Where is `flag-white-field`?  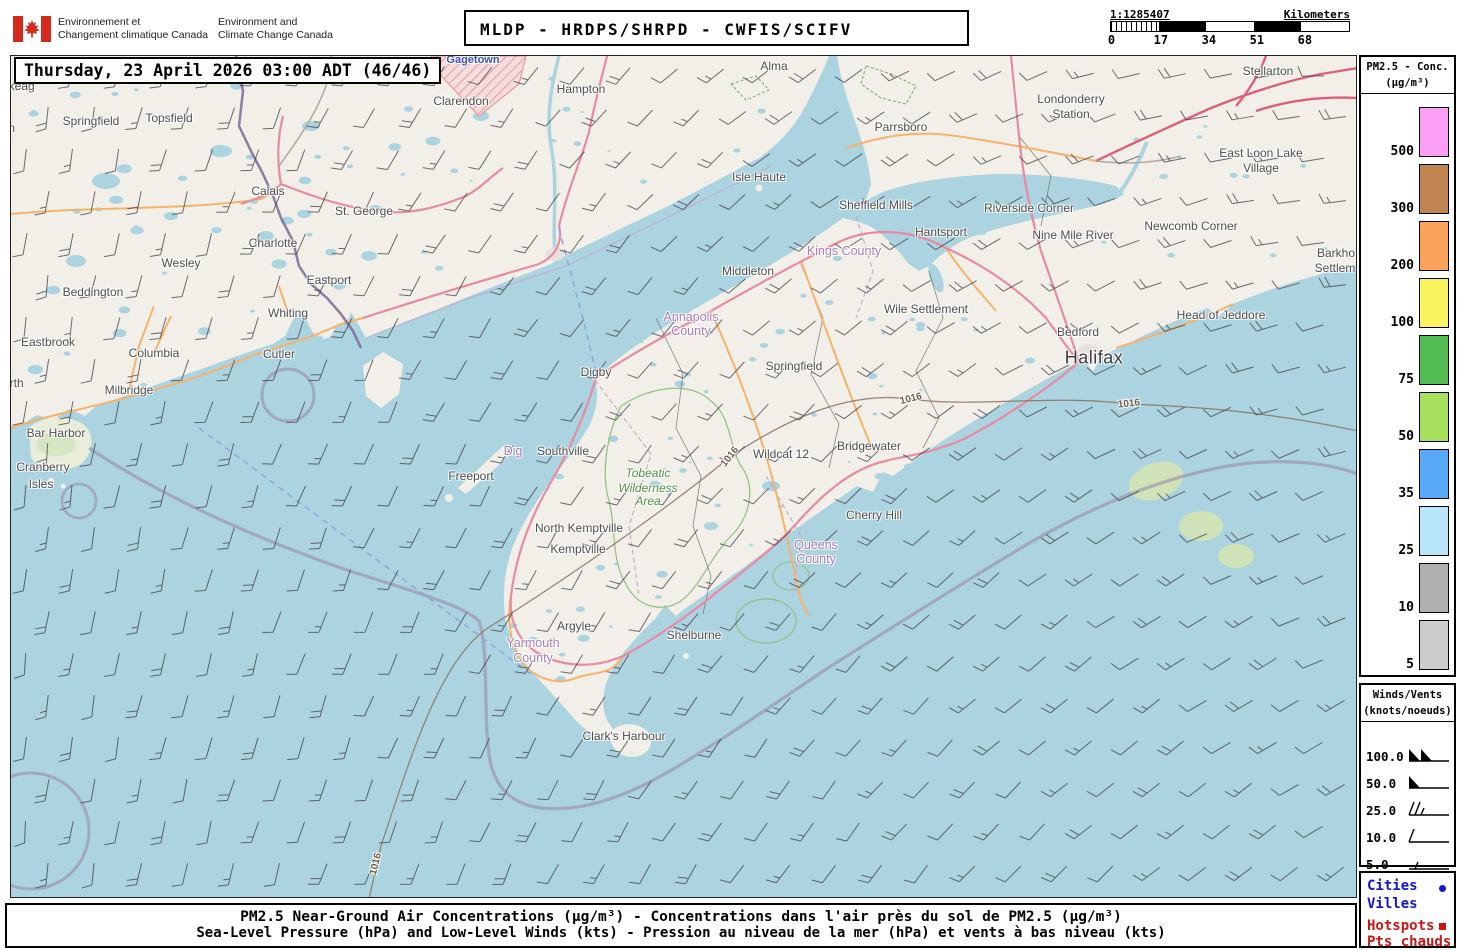 flag-white-field is located at coordinates (32, 29).